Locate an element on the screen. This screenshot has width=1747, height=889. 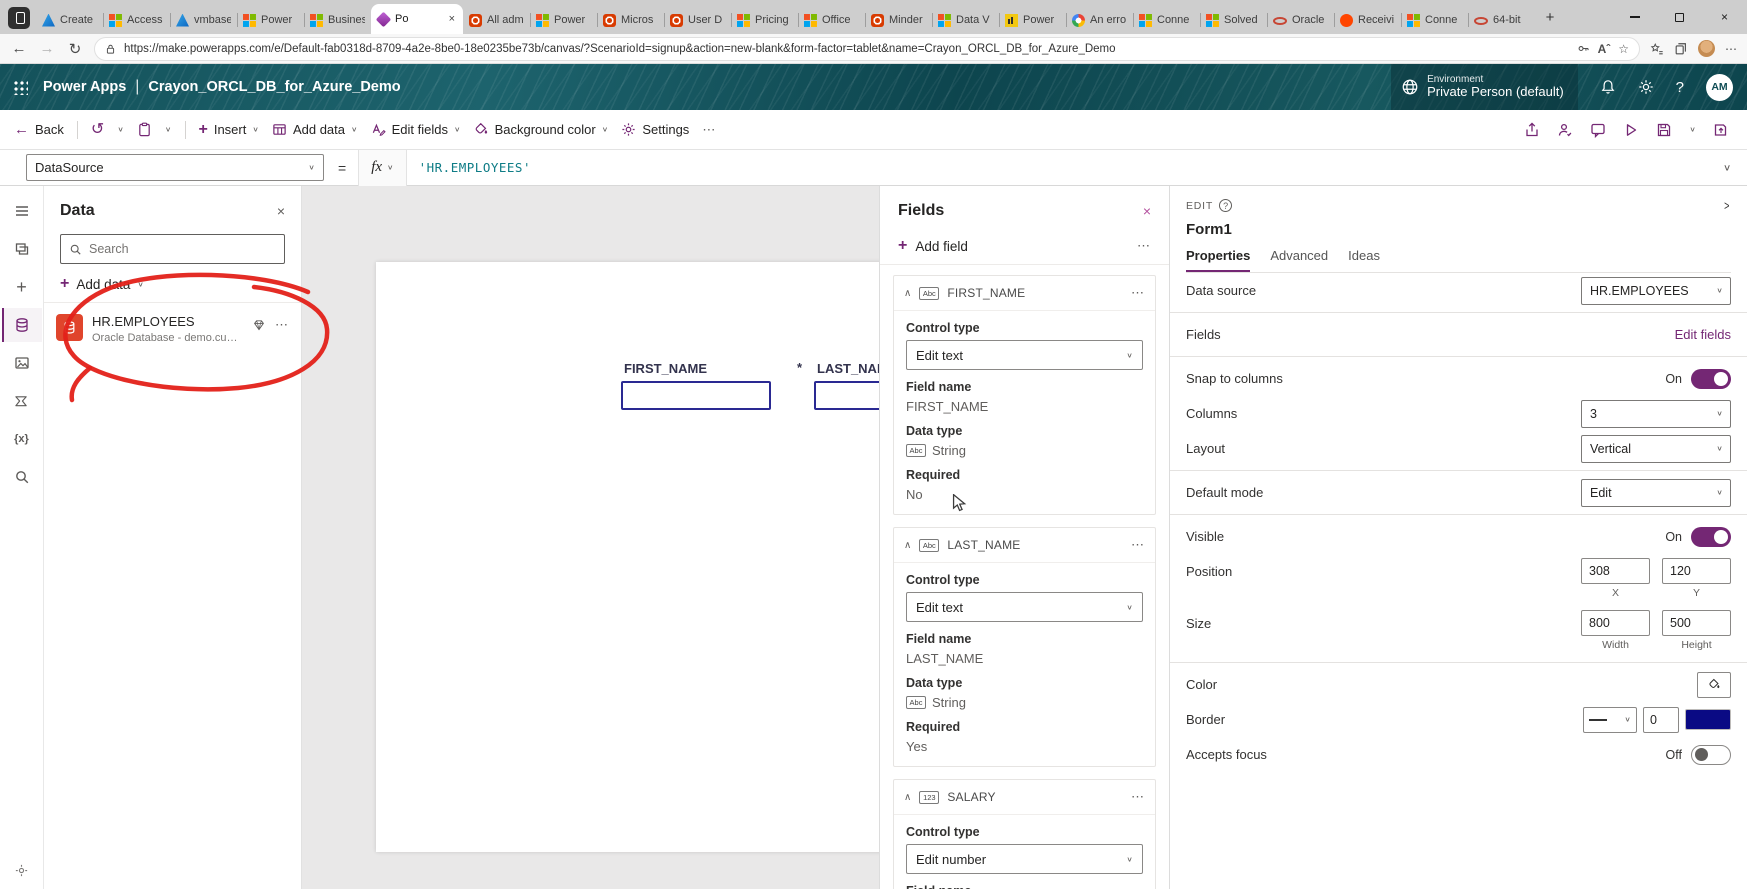
settings-button: Settings is located at coordinates (655, 129).